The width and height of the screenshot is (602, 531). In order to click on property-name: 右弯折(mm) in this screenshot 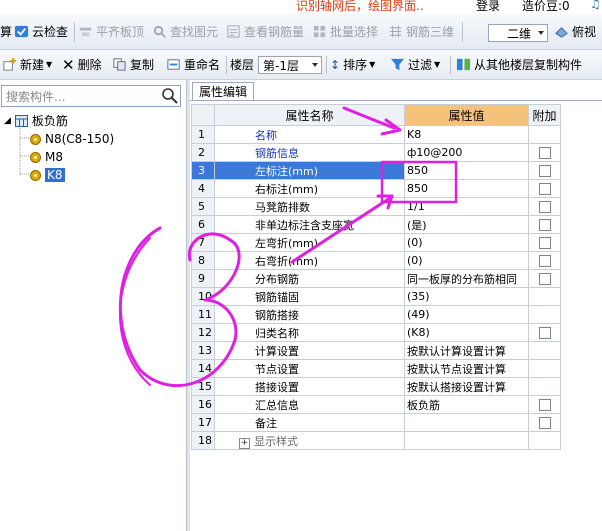, I will do `click(309, 260)`.